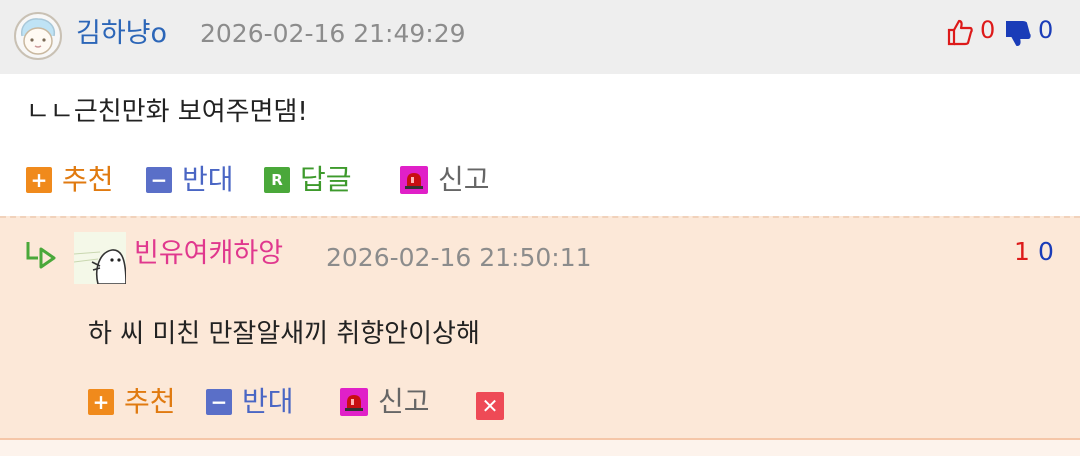 This screenshot has height=456, width=1080. What do you see at coordinates (326, 179) in the screenshot?
I see `reply-label: 답글` at bounding box center [326, 179].